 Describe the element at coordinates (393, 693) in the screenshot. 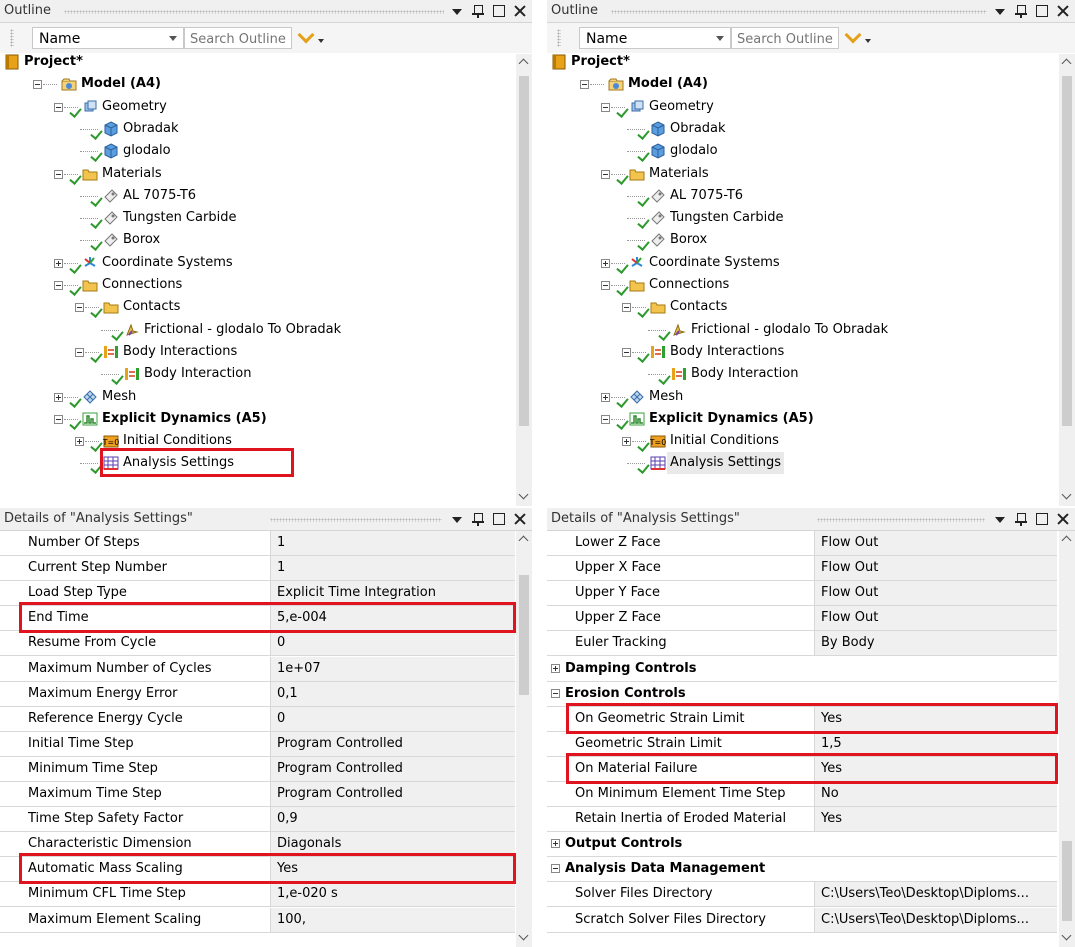

I see `property-value: 0,1` at that location.